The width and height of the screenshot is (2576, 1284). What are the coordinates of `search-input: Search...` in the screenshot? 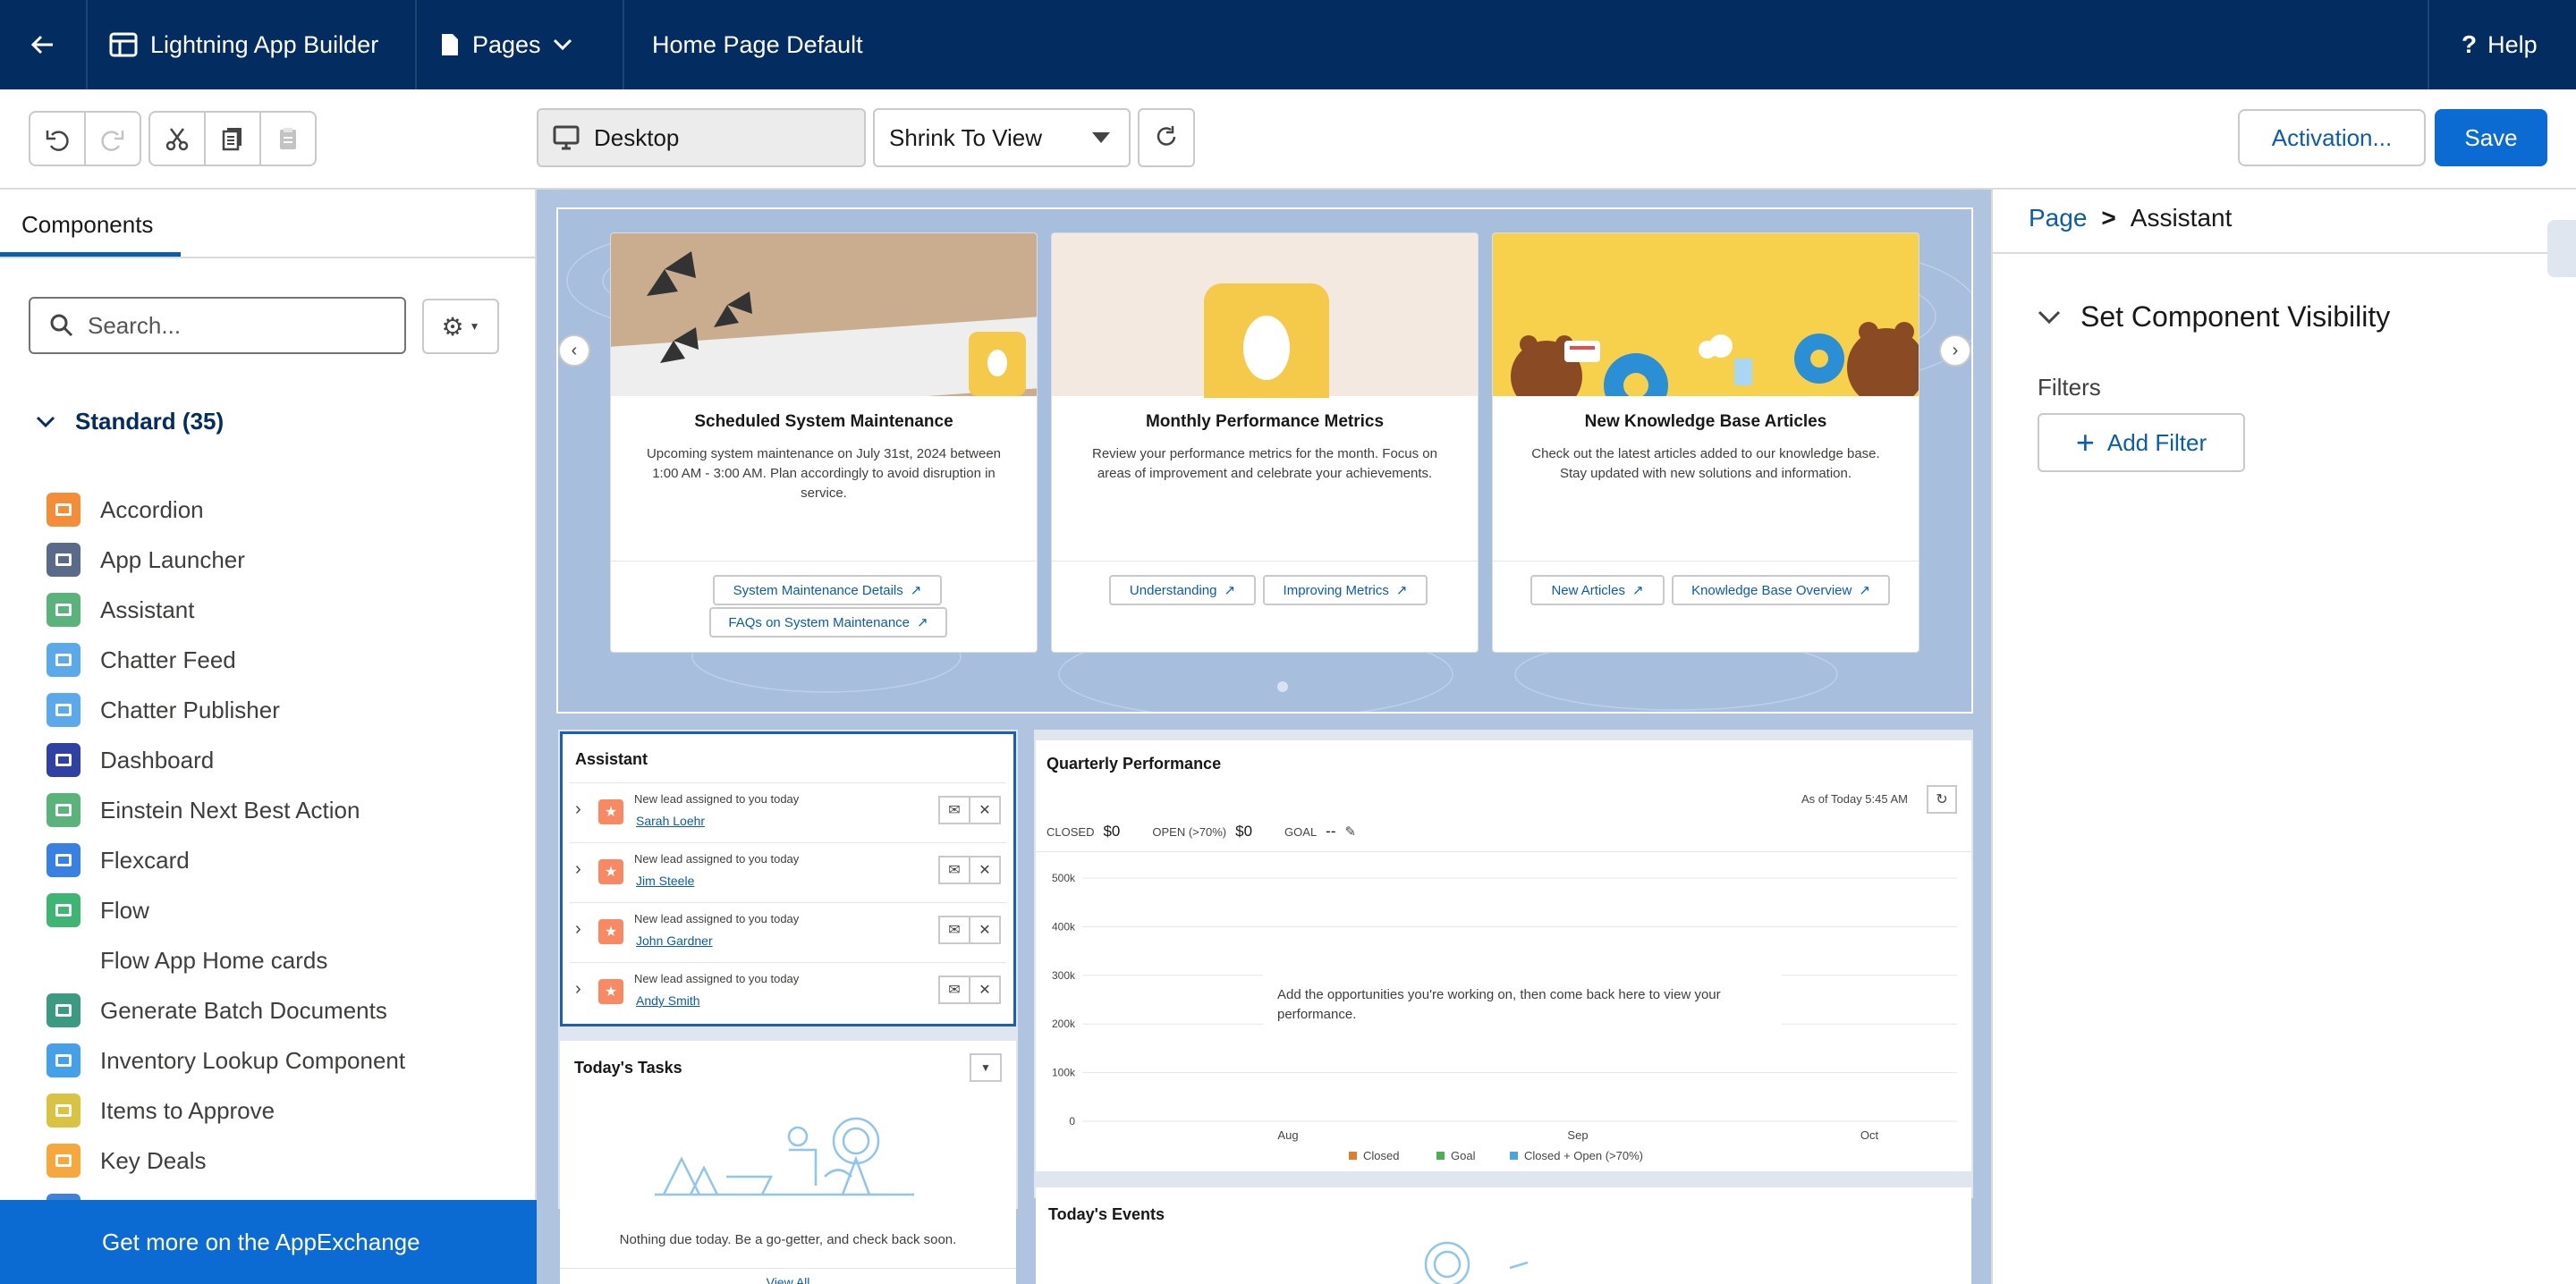 It's located at (217, 326).